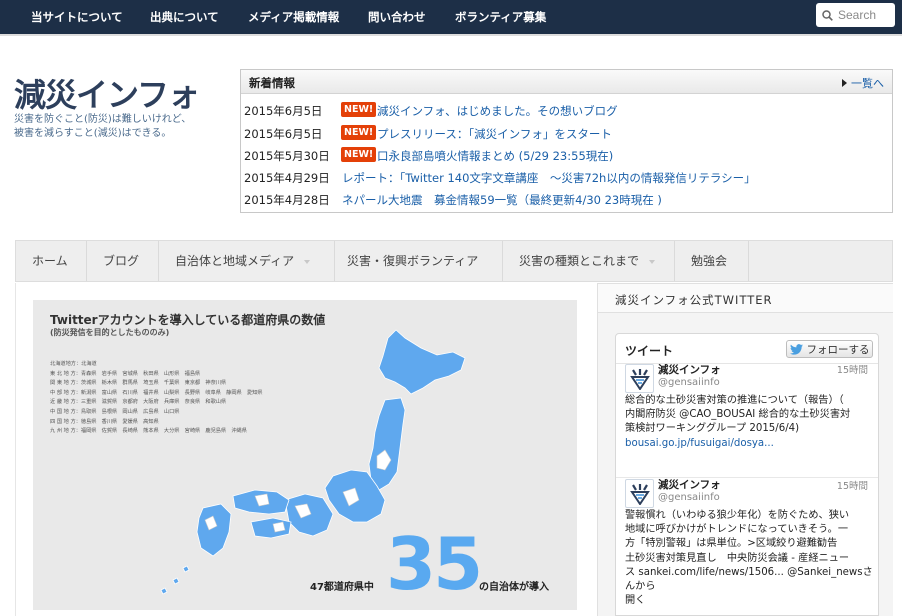  I want to click on news-more-label: 一覧へ, so click(867, 83).